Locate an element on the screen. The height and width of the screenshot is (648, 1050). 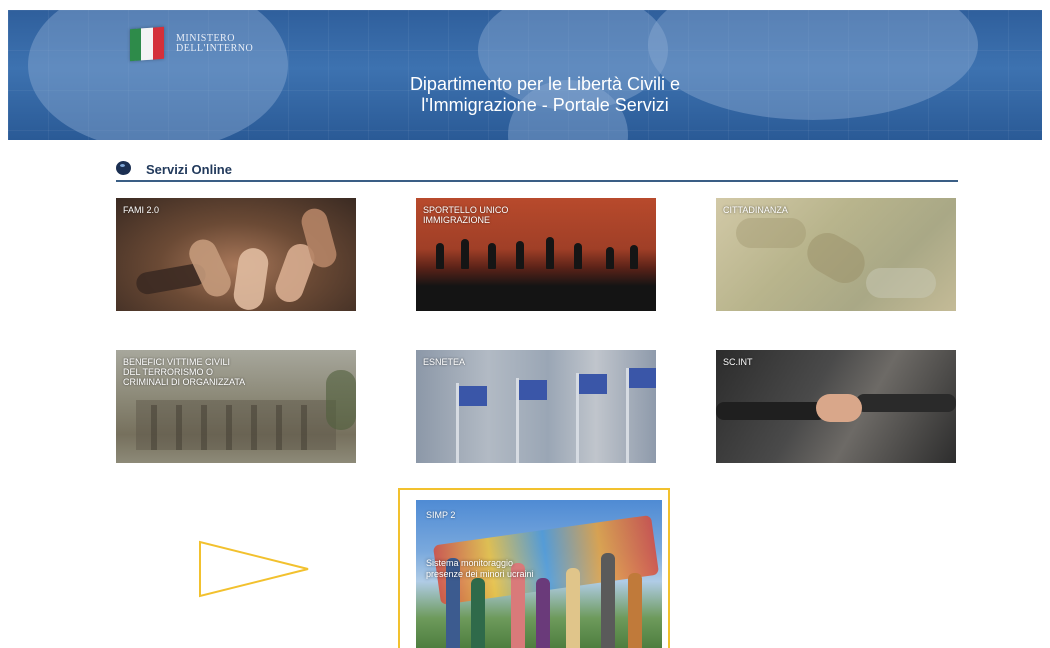
tile-label-line-1: SPORTELLO UNICO is located at coordinates (466, 210).